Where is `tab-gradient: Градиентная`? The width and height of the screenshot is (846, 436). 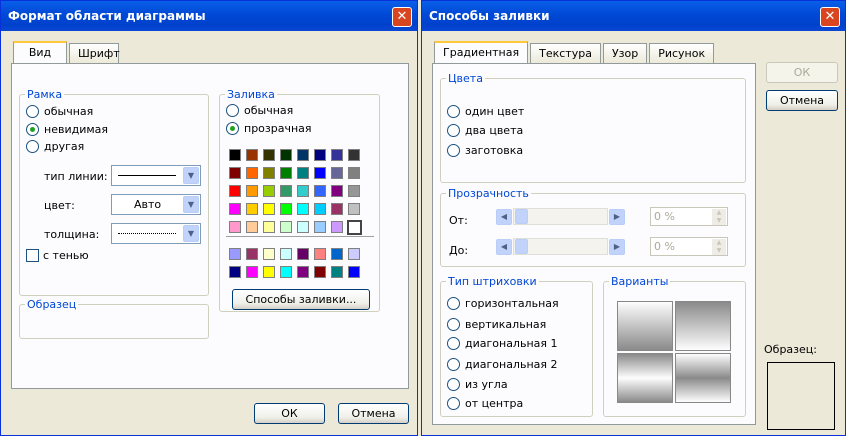 tab-gradient: Градиентная is located at coordinates (481, 52).